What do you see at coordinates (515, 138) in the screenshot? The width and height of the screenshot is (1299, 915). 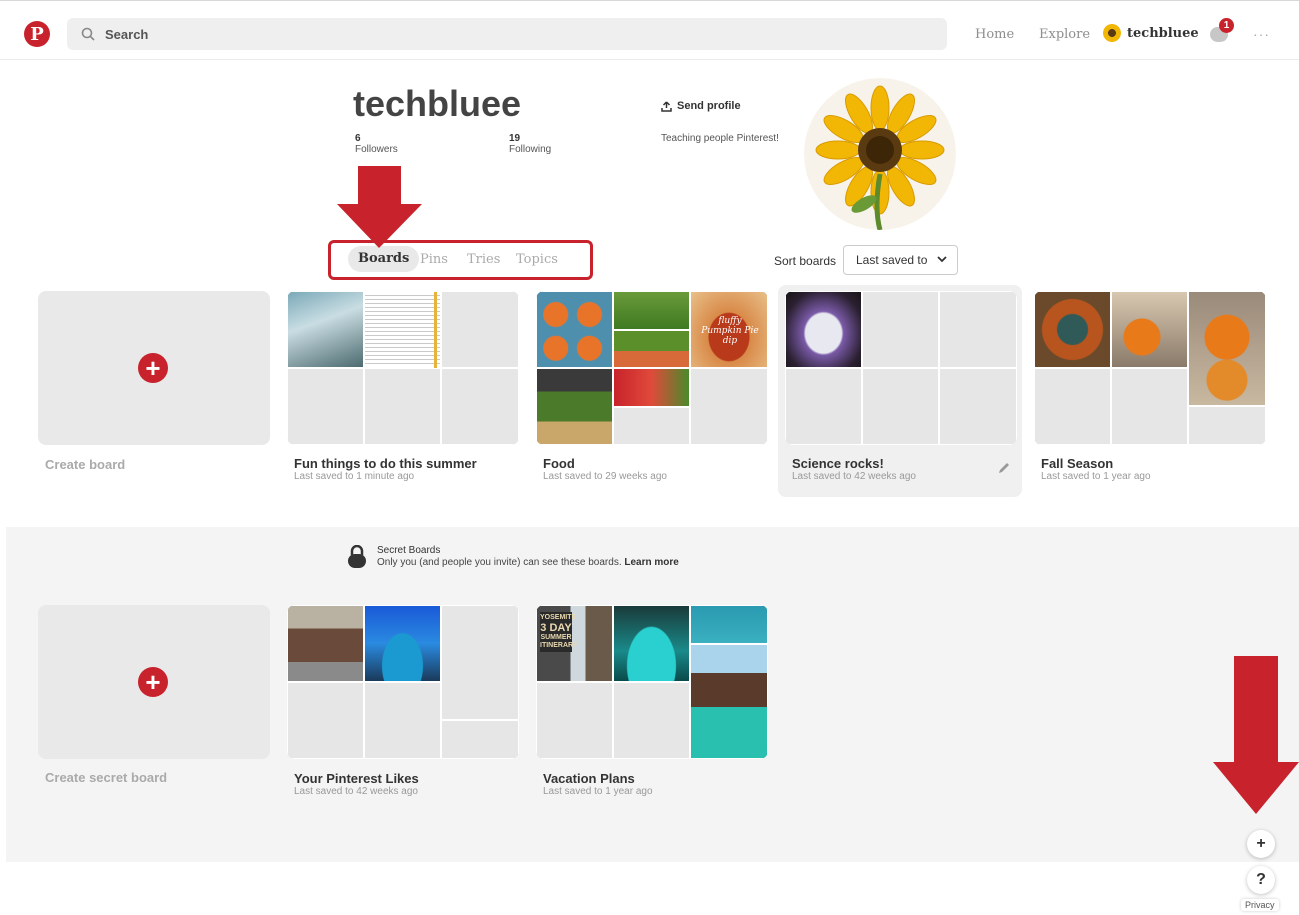 I see `following-count: 19` at bounding box center [515, 138].